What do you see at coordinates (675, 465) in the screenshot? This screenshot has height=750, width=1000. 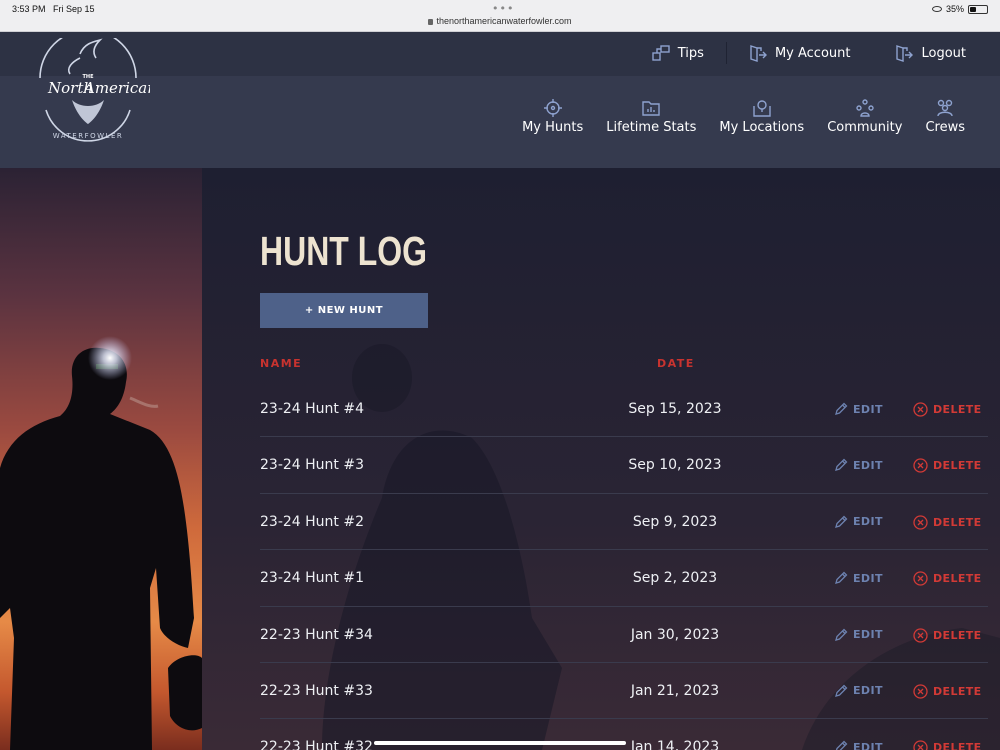 I see `hunt-date: Sep 10, 2023` at bounding box center [675, 465].